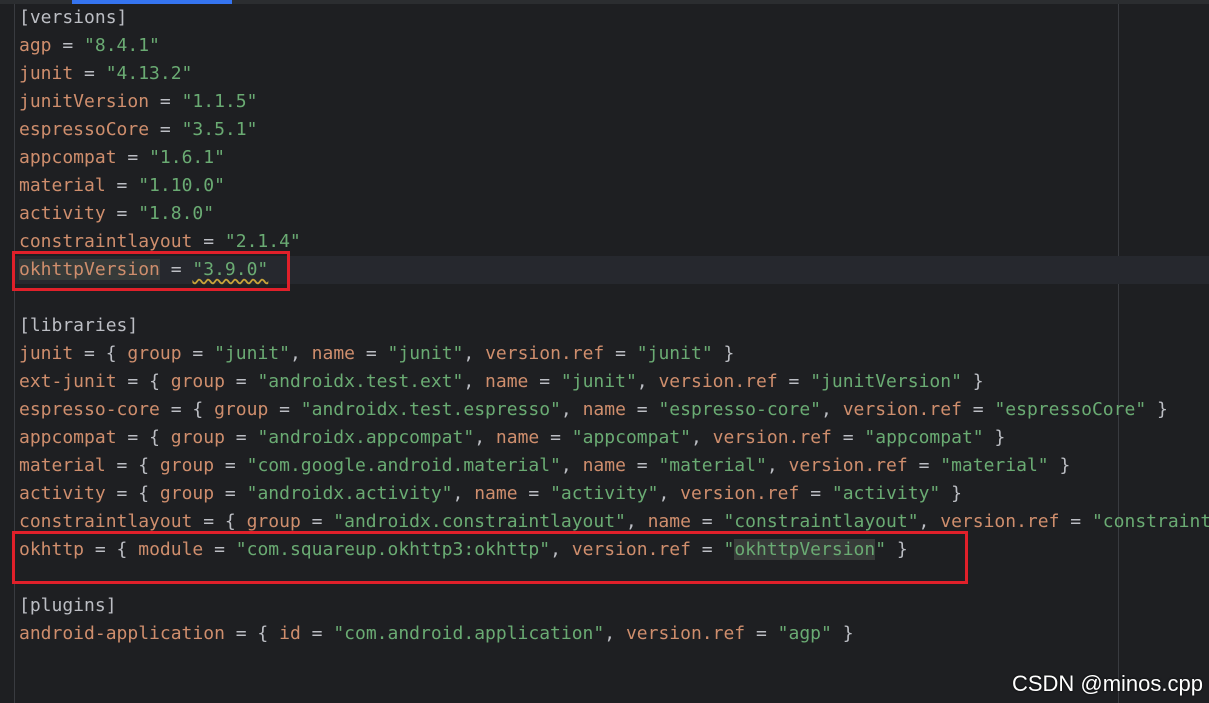 The image size is (1209, 703). I want to click on id-value: "com.android.application", so click(469, 633).